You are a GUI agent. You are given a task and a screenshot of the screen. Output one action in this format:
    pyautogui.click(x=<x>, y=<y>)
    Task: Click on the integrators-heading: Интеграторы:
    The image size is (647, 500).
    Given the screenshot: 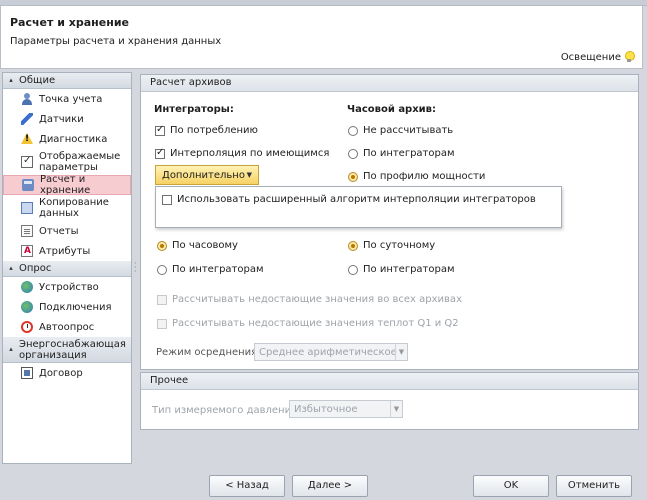 What is the action you would take?
    pyautogui.click(x=194, y=109)
    